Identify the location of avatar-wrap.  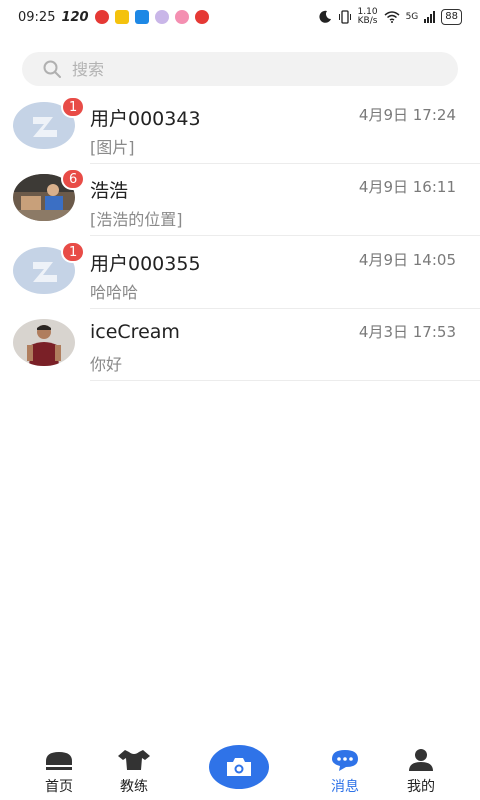
(44, 342).